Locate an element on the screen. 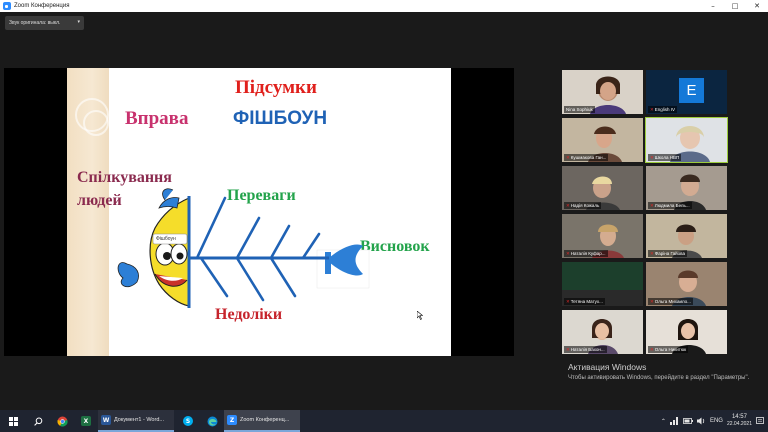  edge-icon is located at coordinates (212, 421).